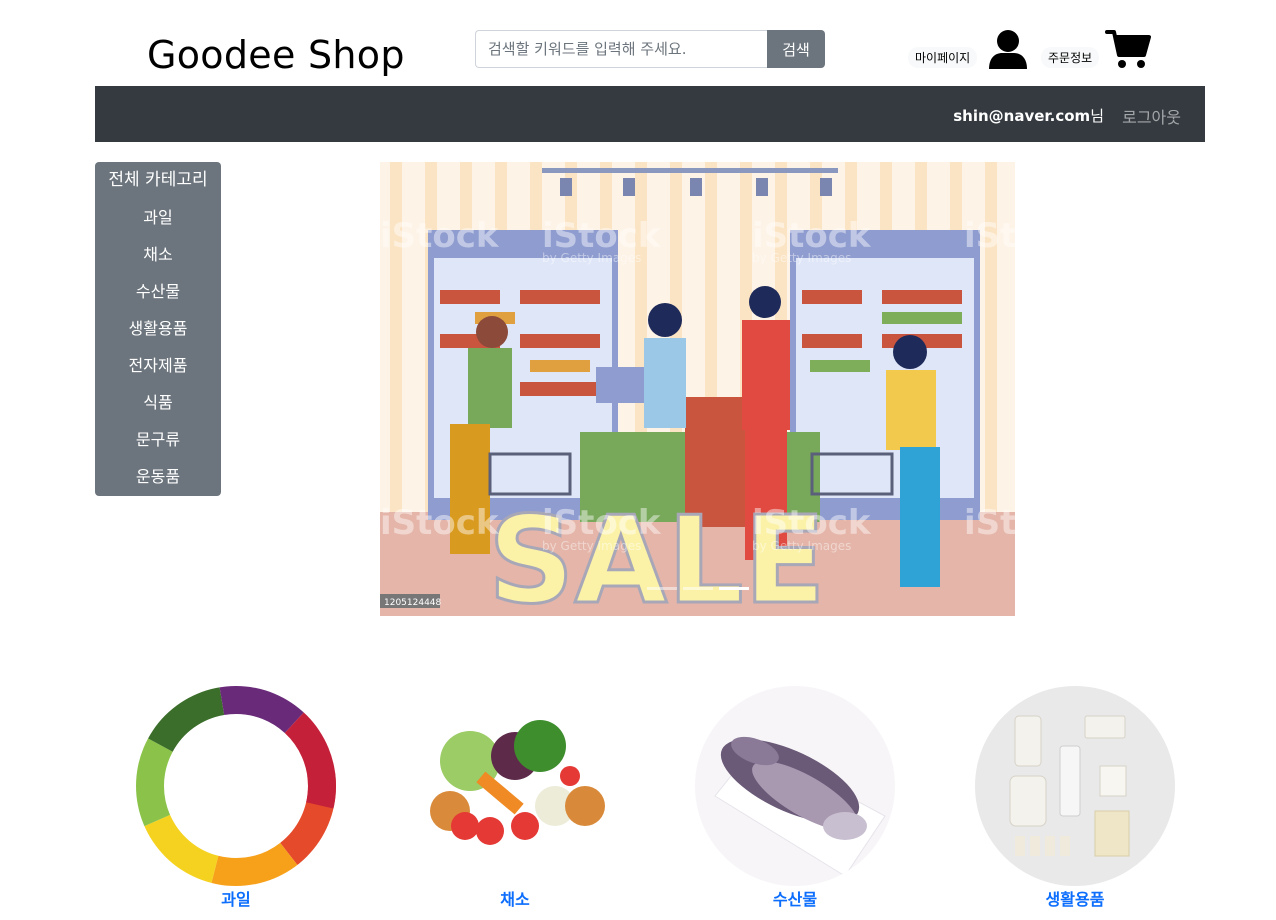  I want to click on sidebar-item-vegetable: 채소, so click(158, 254).